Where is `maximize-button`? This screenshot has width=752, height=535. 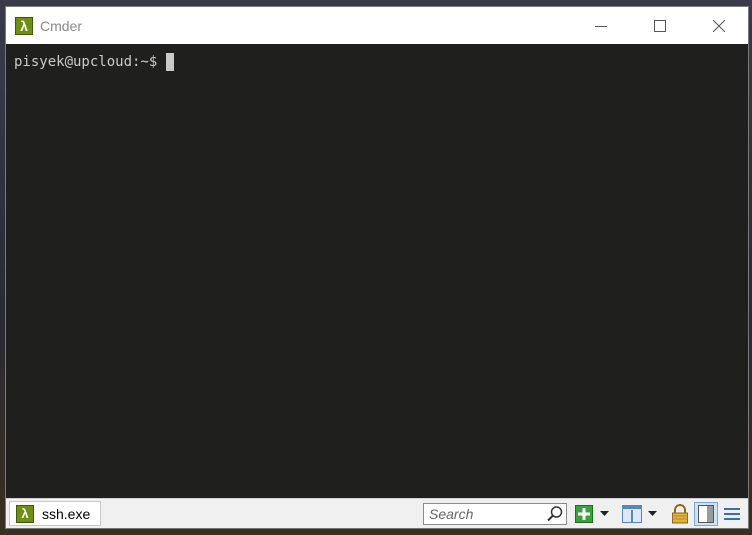
maximize-button is located at coordinates (659, 25).